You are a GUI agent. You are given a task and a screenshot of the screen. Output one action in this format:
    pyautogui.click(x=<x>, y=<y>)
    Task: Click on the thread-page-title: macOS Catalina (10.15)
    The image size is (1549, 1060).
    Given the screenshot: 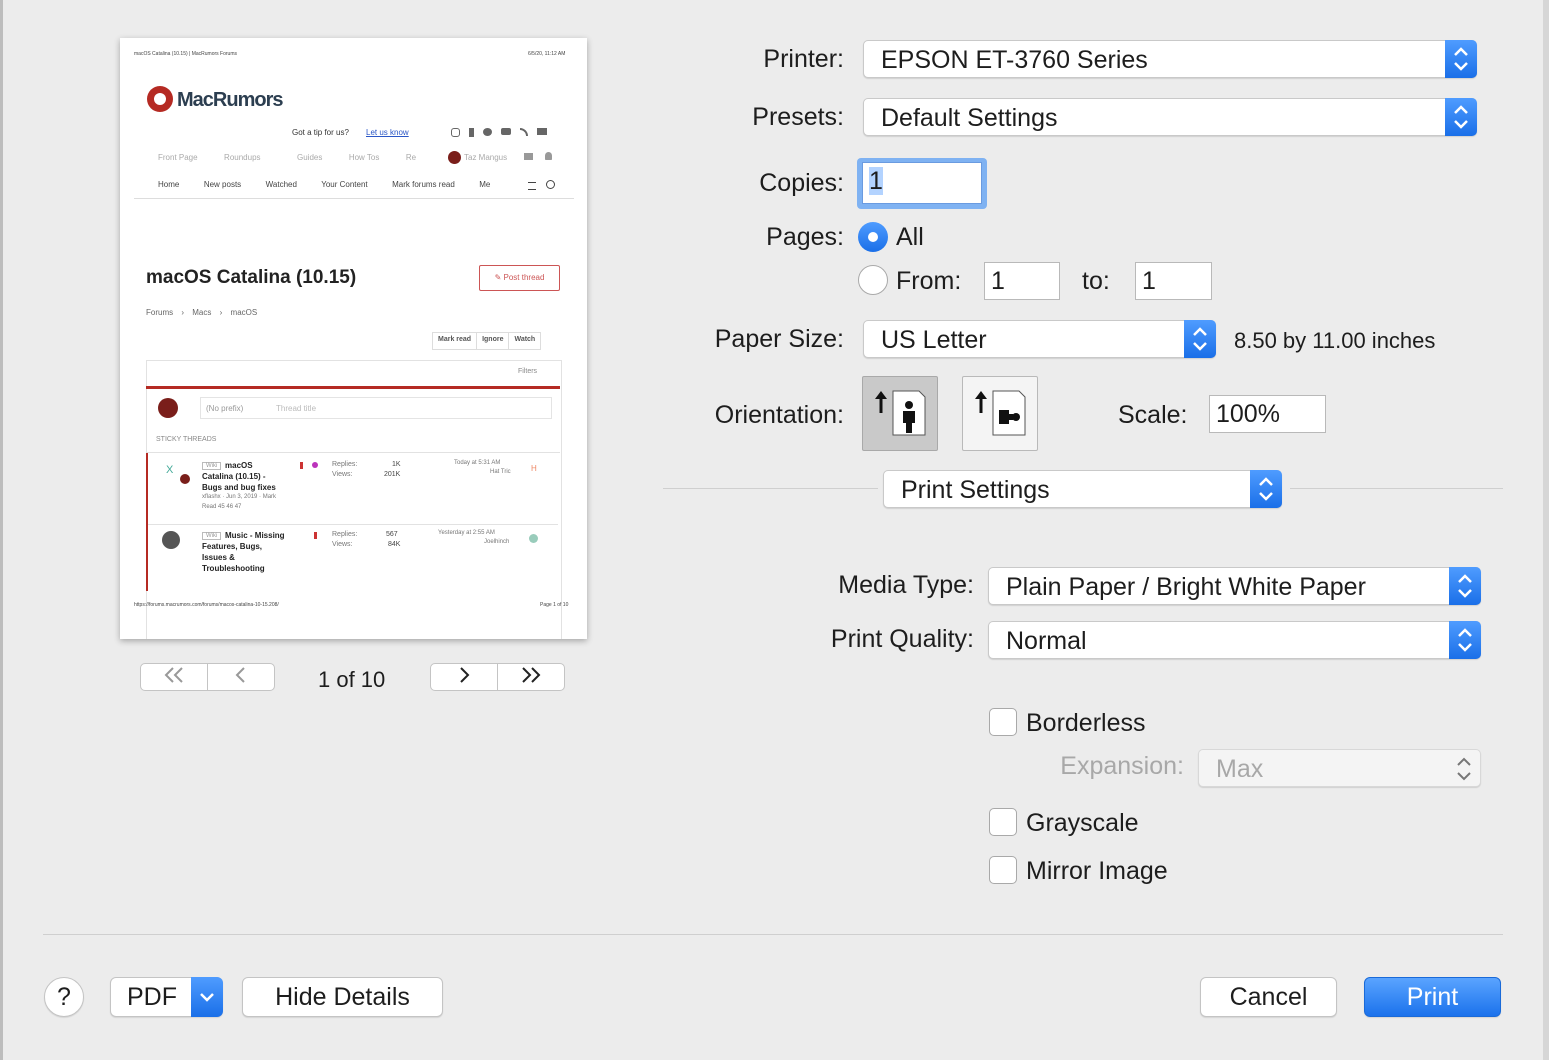 What is the action you would take?
    pyautogui.click(x=251, y=277)
    